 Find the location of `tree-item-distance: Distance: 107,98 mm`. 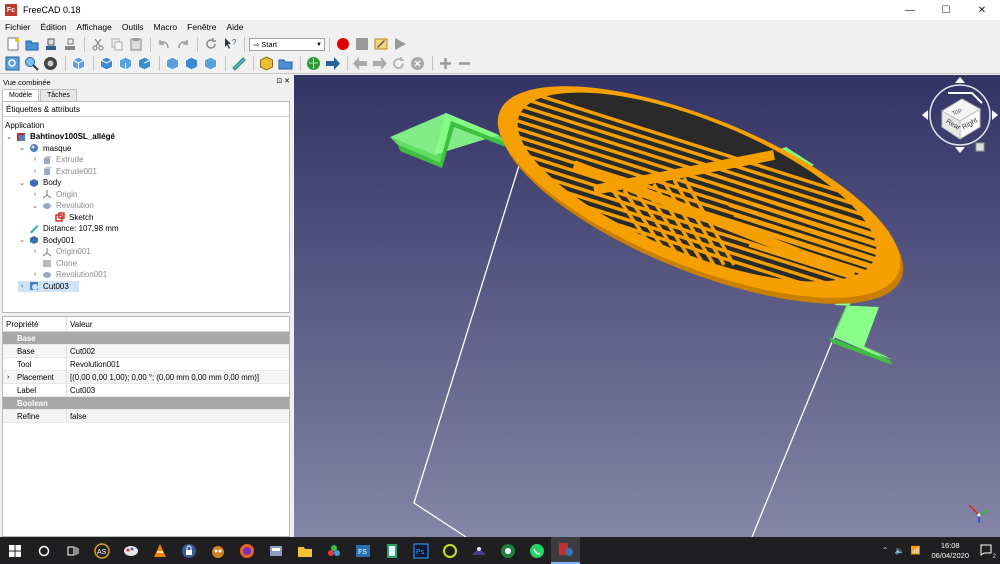

tree-item-distance: Distance: 107,98 mm is located at coordinates (68, 229).